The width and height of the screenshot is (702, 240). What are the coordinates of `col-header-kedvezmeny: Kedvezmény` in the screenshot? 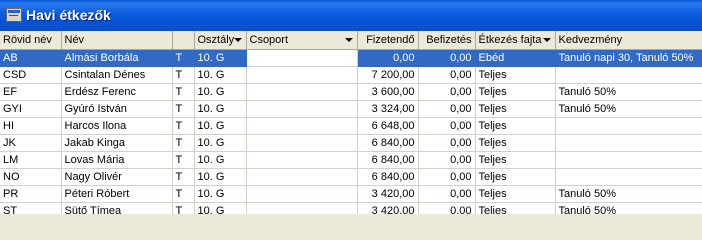 It's located at (628, 40).